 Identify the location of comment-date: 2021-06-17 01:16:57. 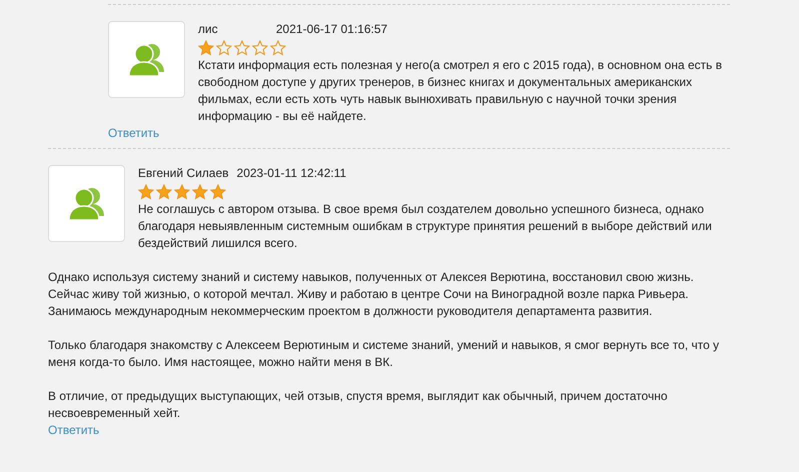
(332, 29).